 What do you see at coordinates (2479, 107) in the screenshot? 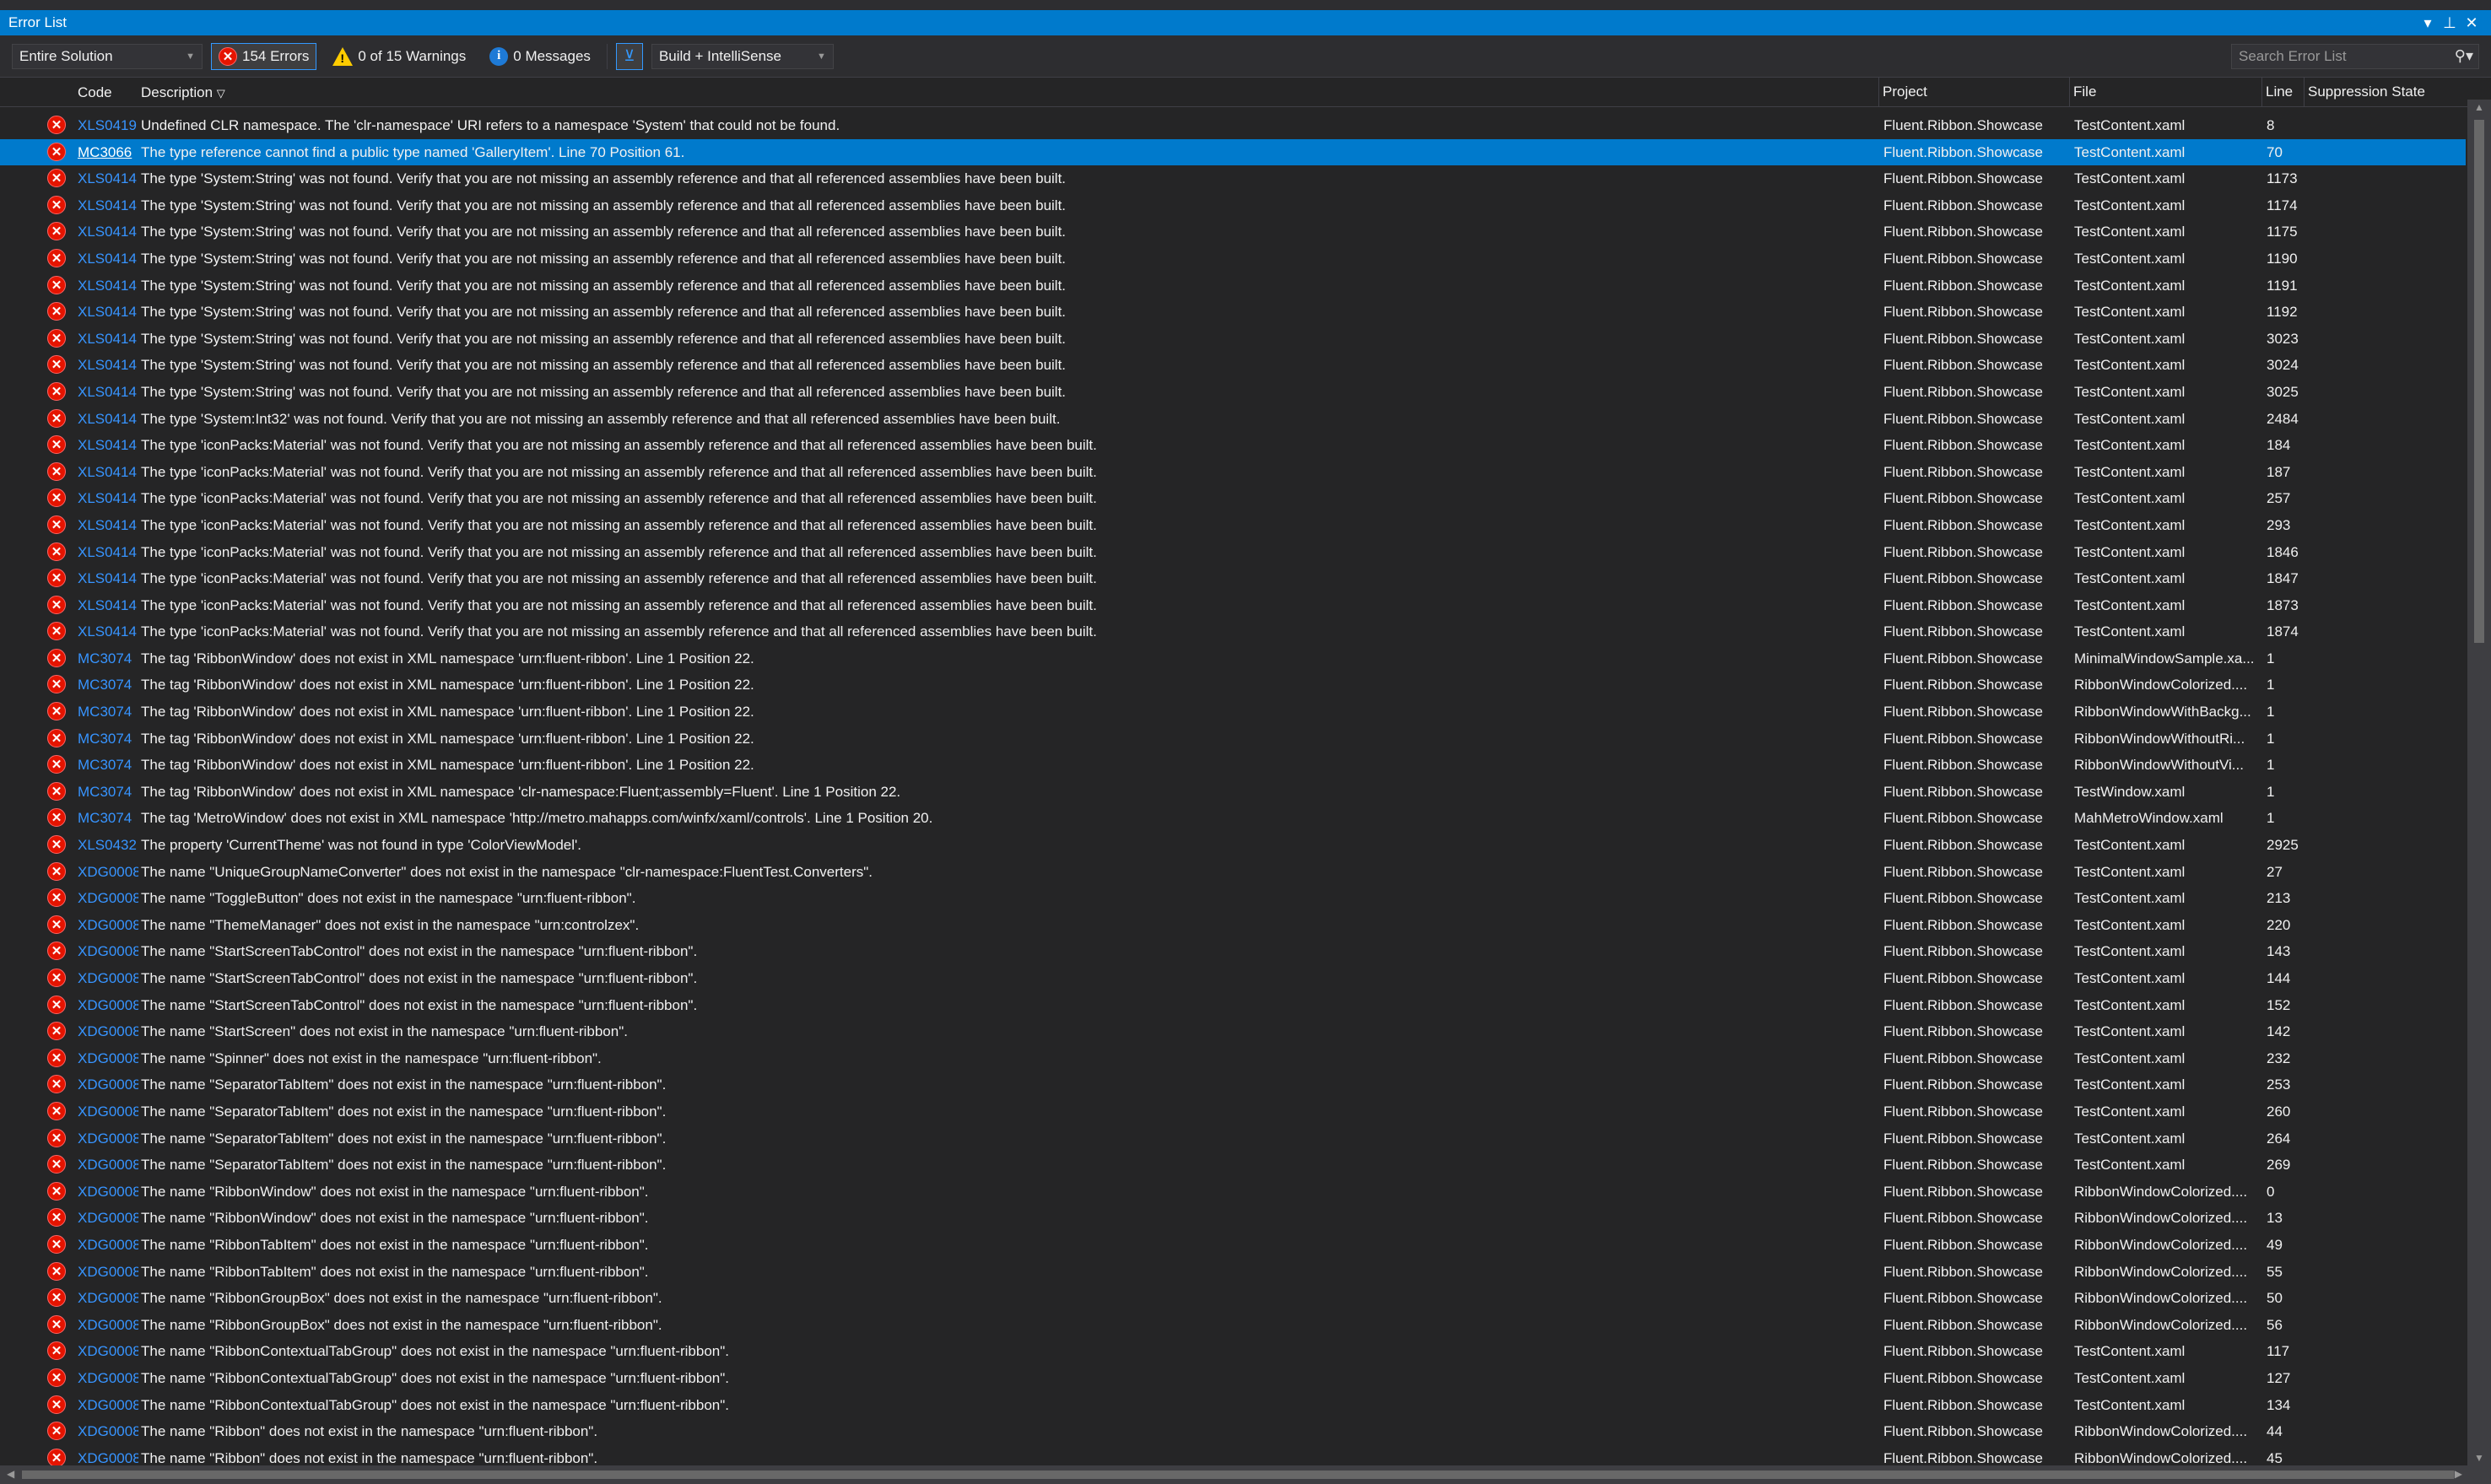
I see `scroll-up-icon: ▲` at bounding box center [2479, 107].